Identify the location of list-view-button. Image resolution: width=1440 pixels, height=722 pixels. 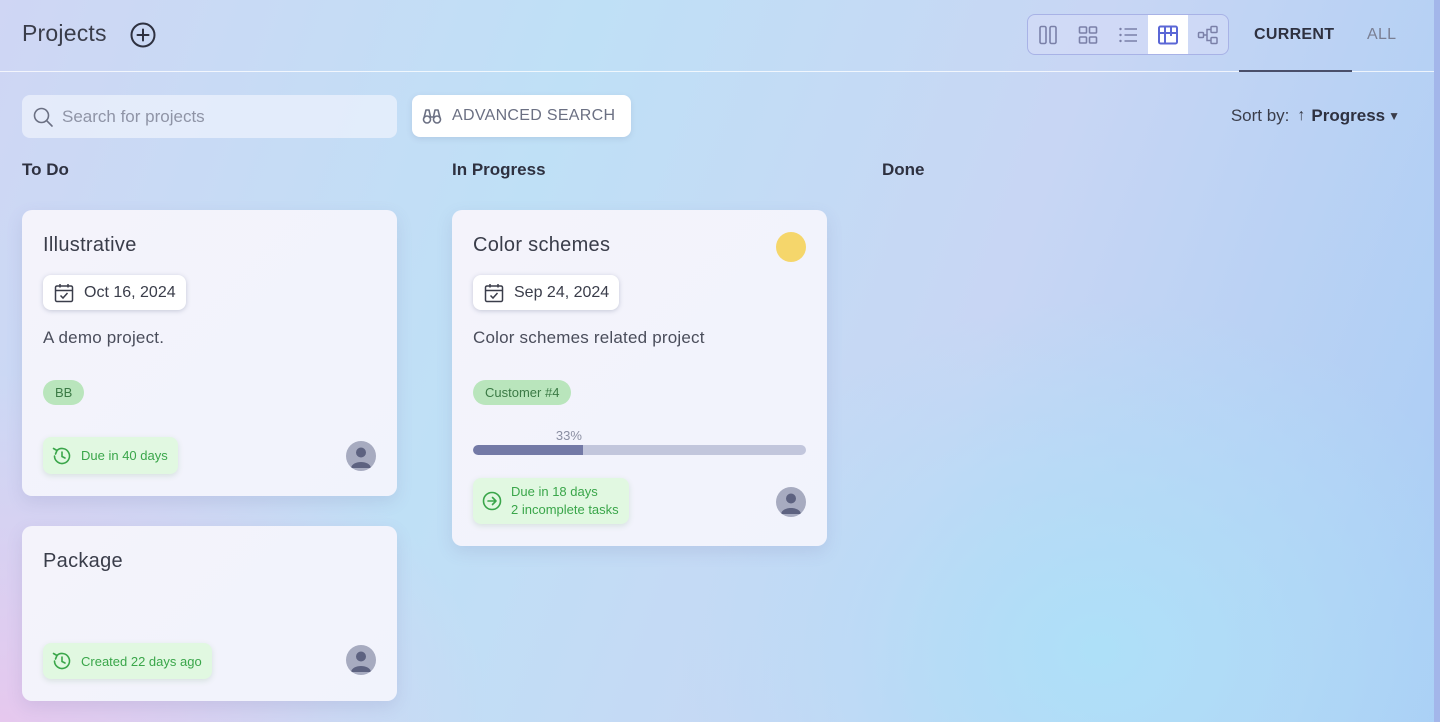
(1128, 34).